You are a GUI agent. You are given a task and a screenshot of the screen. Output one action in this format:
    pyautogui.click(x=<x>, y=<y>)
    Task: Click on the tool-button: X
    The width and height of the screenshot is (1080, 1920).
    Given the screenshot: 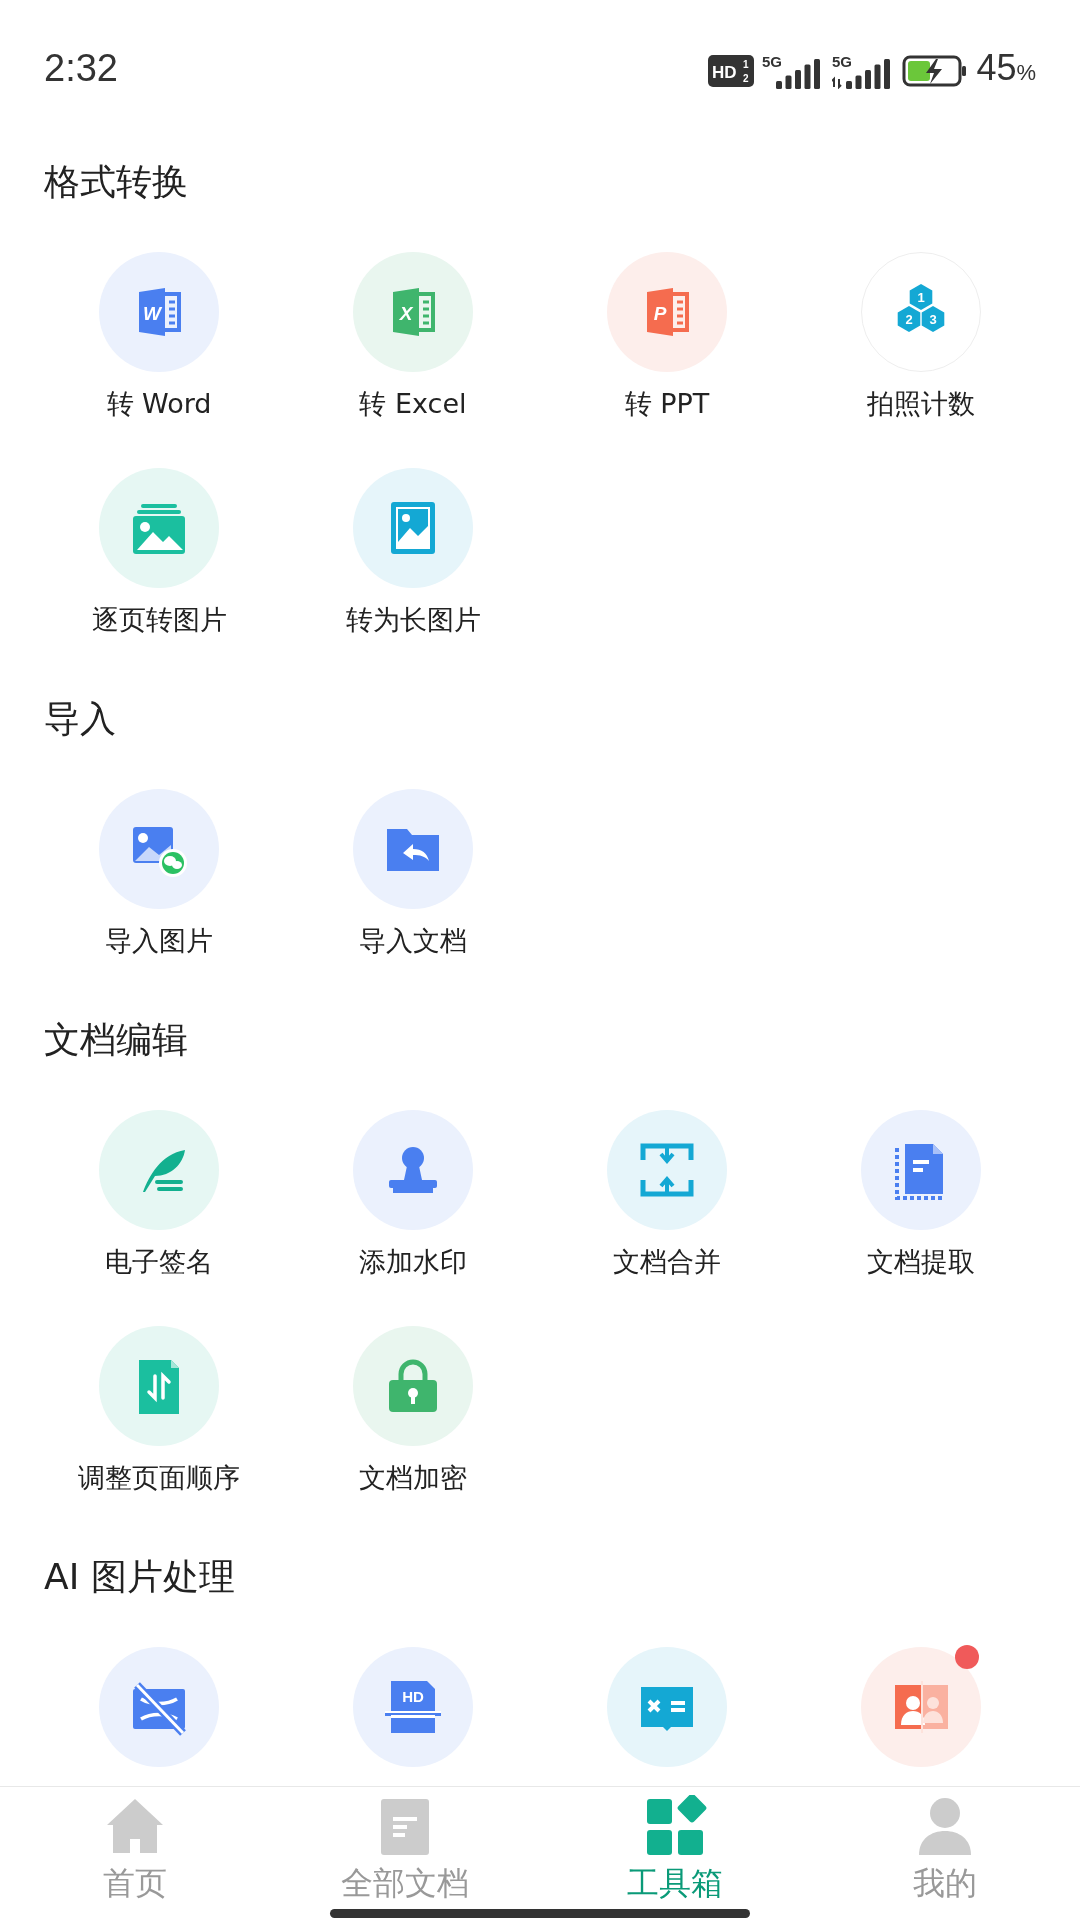 What is the action you would take?
    pyautogui.click(x=413, y=312)
    